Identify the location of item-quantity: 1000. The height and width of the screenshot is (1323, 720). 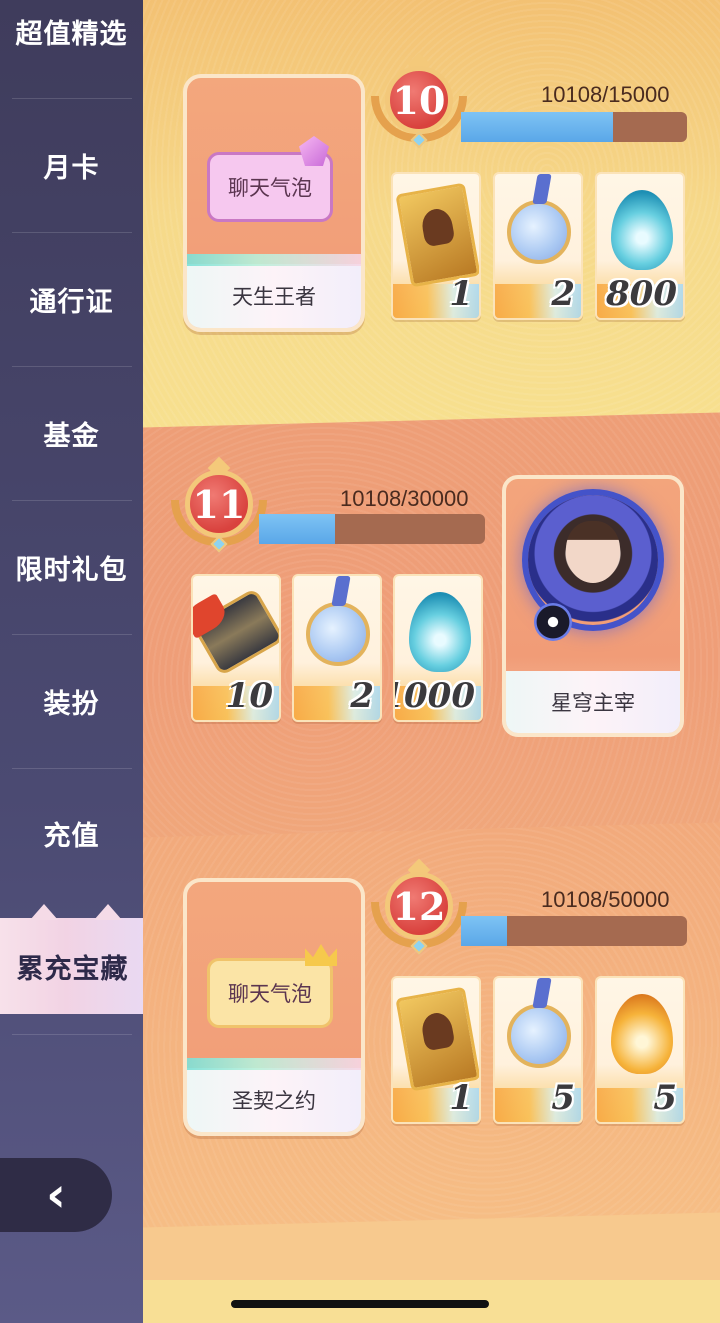
(435, 696).